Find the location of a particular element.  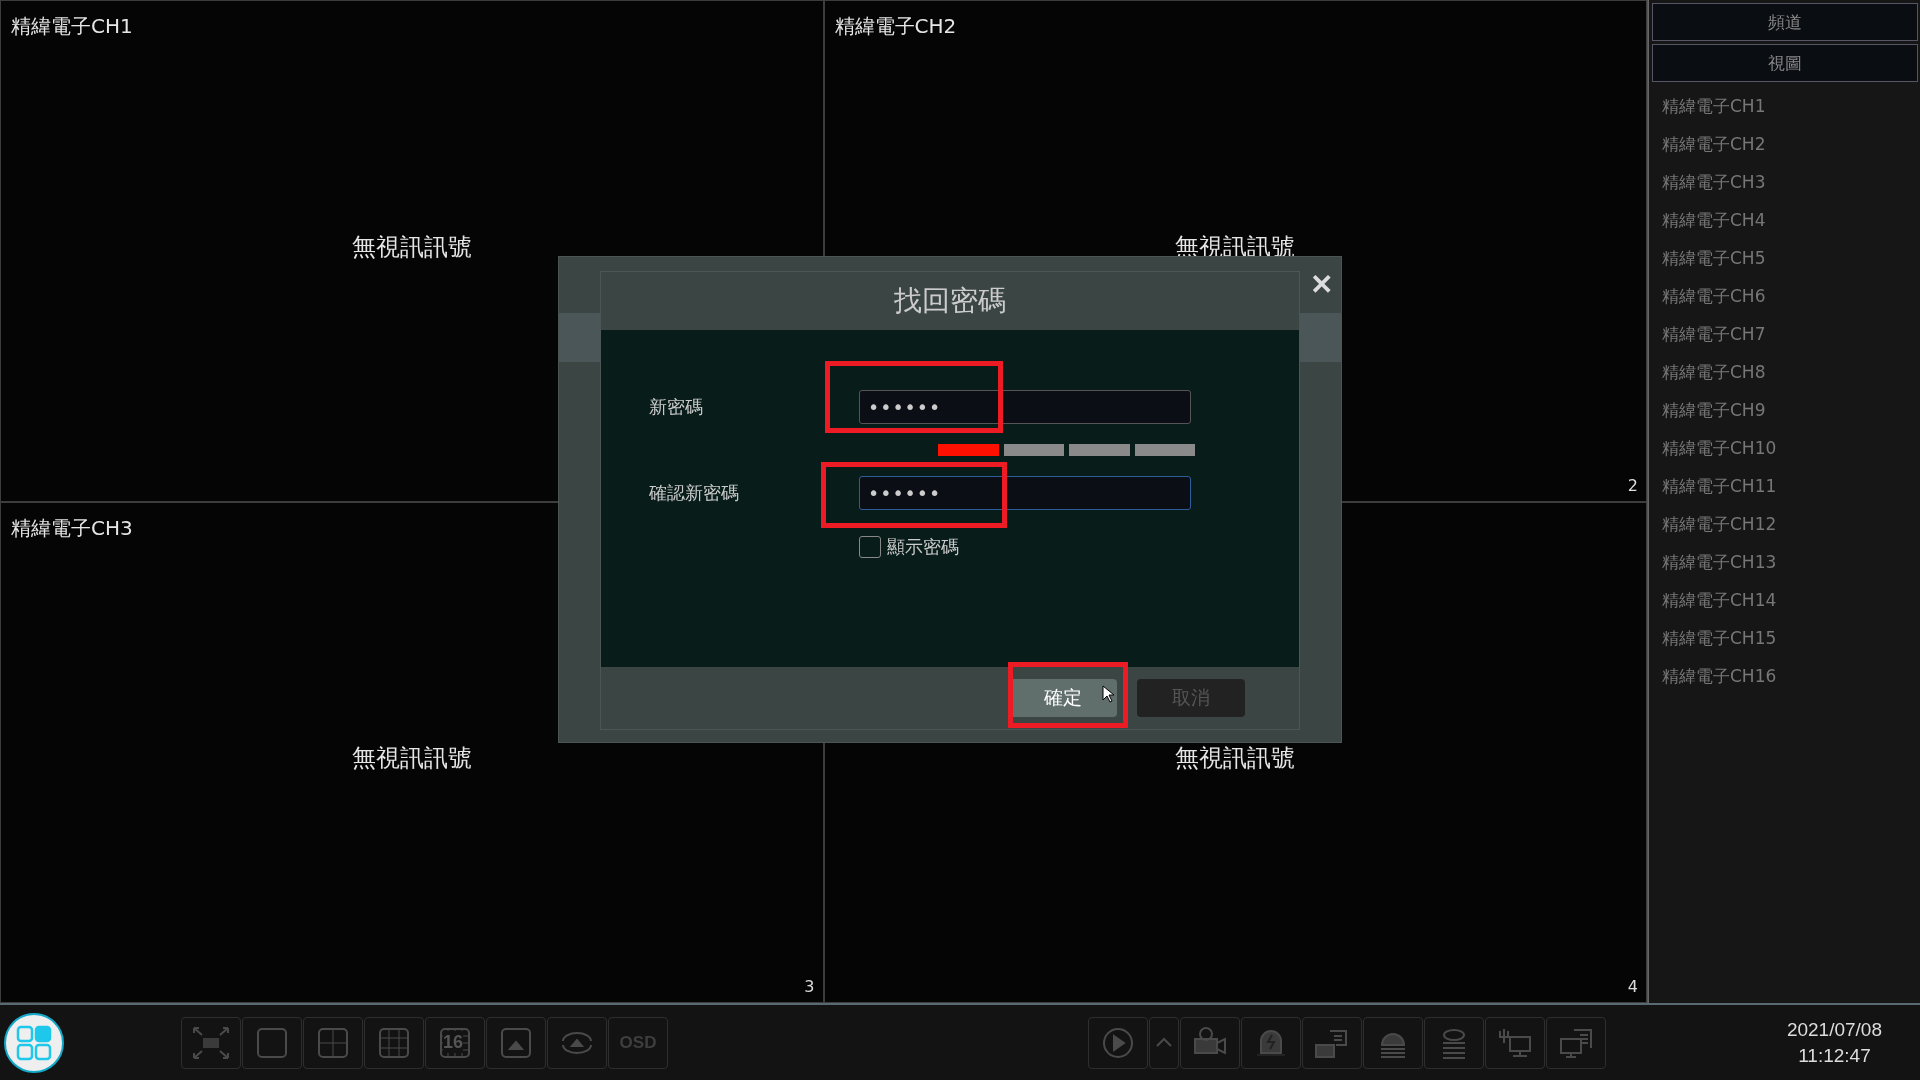

channel-item: 精緯電子CH15 is located at coordinates (1785, 638).